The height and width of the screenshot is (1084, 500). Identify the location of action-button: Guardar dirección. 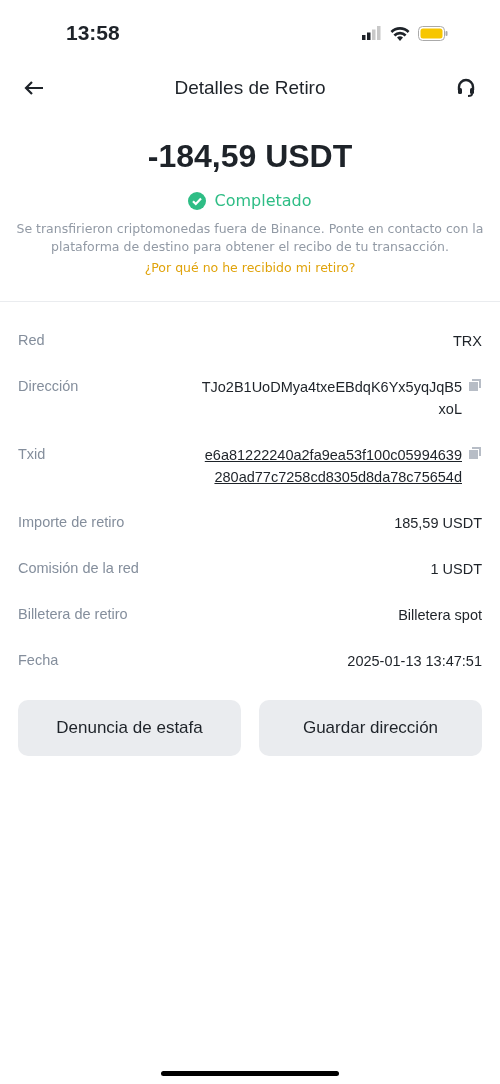
(370, 728).